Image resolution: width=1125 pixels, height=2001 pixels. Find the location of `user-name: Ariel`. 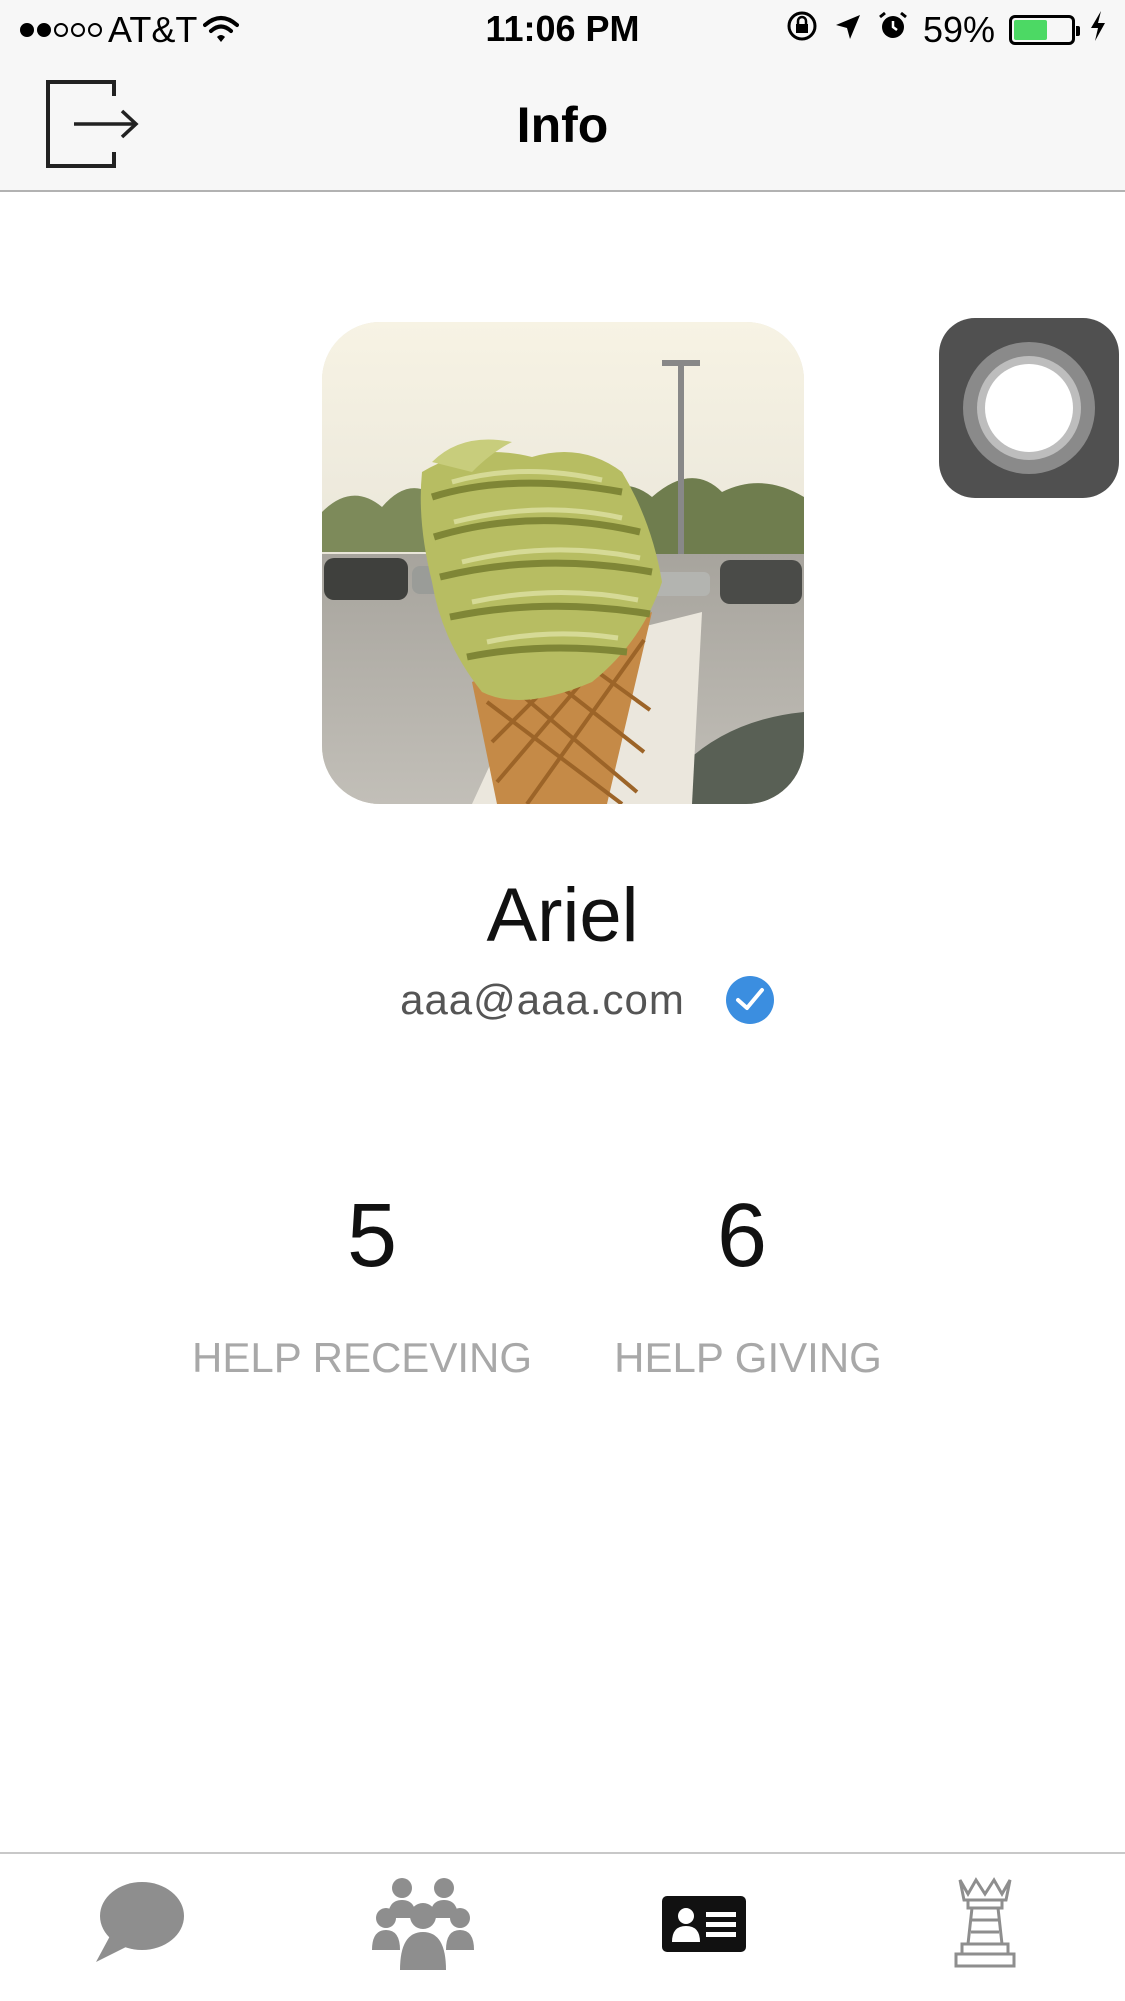

user-name: Ariel is located at coordinates (562, 915).